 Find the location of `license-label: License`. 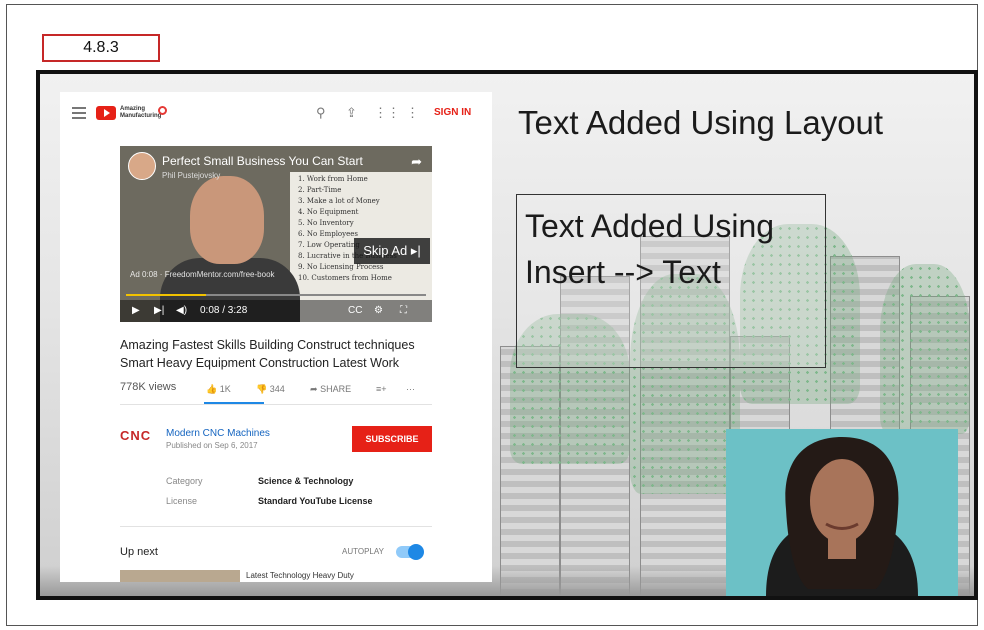

license-label: License is located at coordinates (182, 501).